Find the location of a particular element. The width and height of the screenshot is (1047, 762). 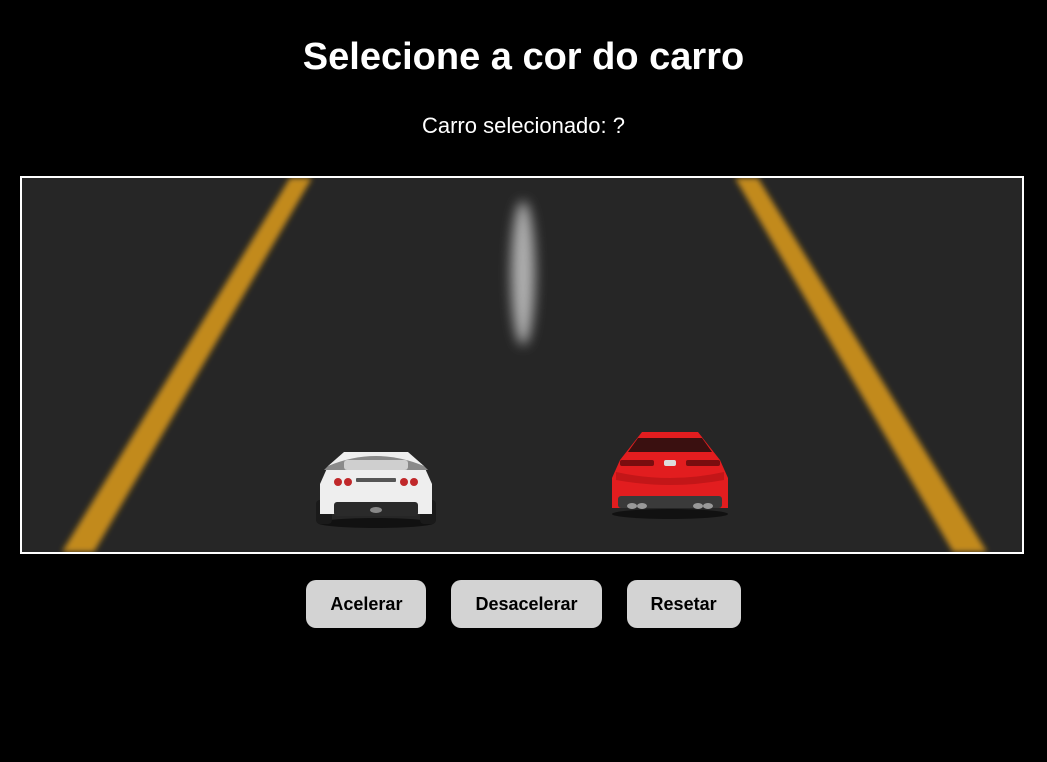

center-line-dash is located at coordinates (523, 273).